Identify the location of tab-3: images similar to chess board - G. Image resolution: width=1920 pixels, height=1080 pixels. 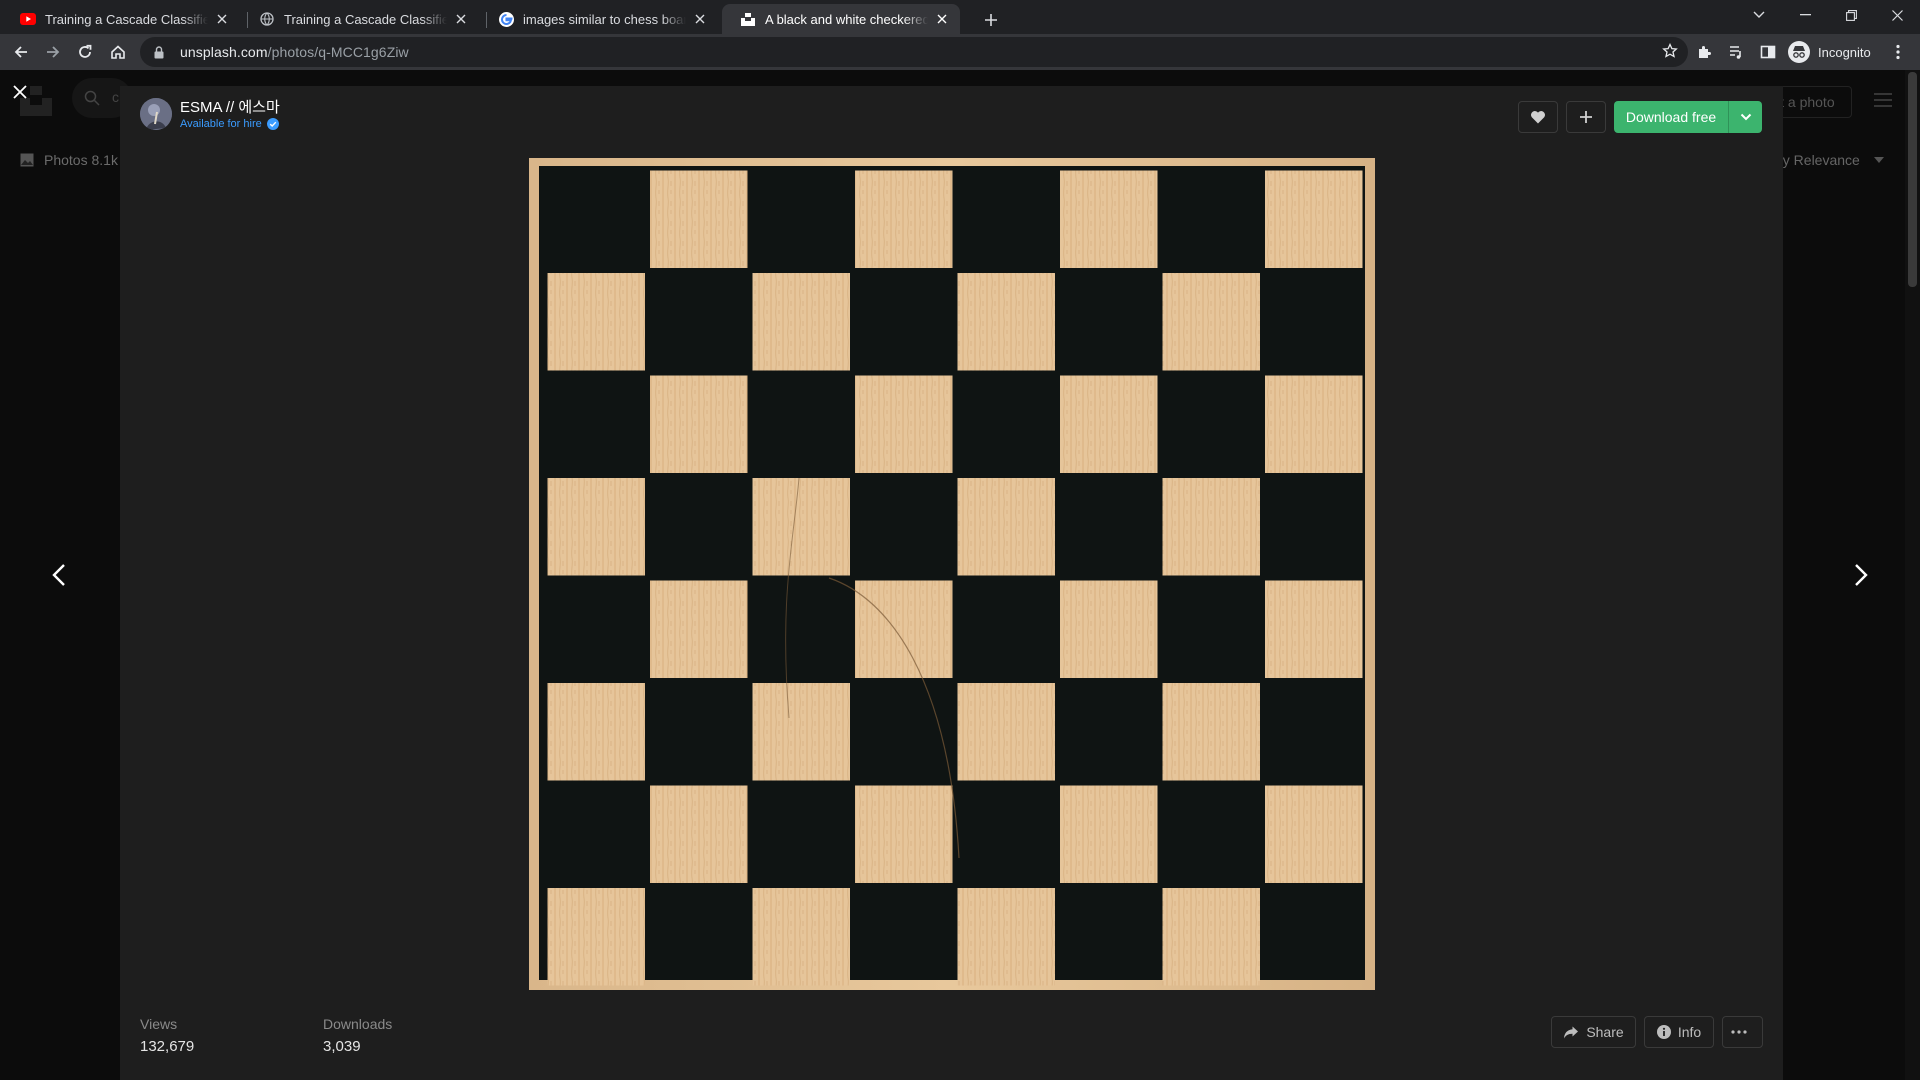
(599, 19).